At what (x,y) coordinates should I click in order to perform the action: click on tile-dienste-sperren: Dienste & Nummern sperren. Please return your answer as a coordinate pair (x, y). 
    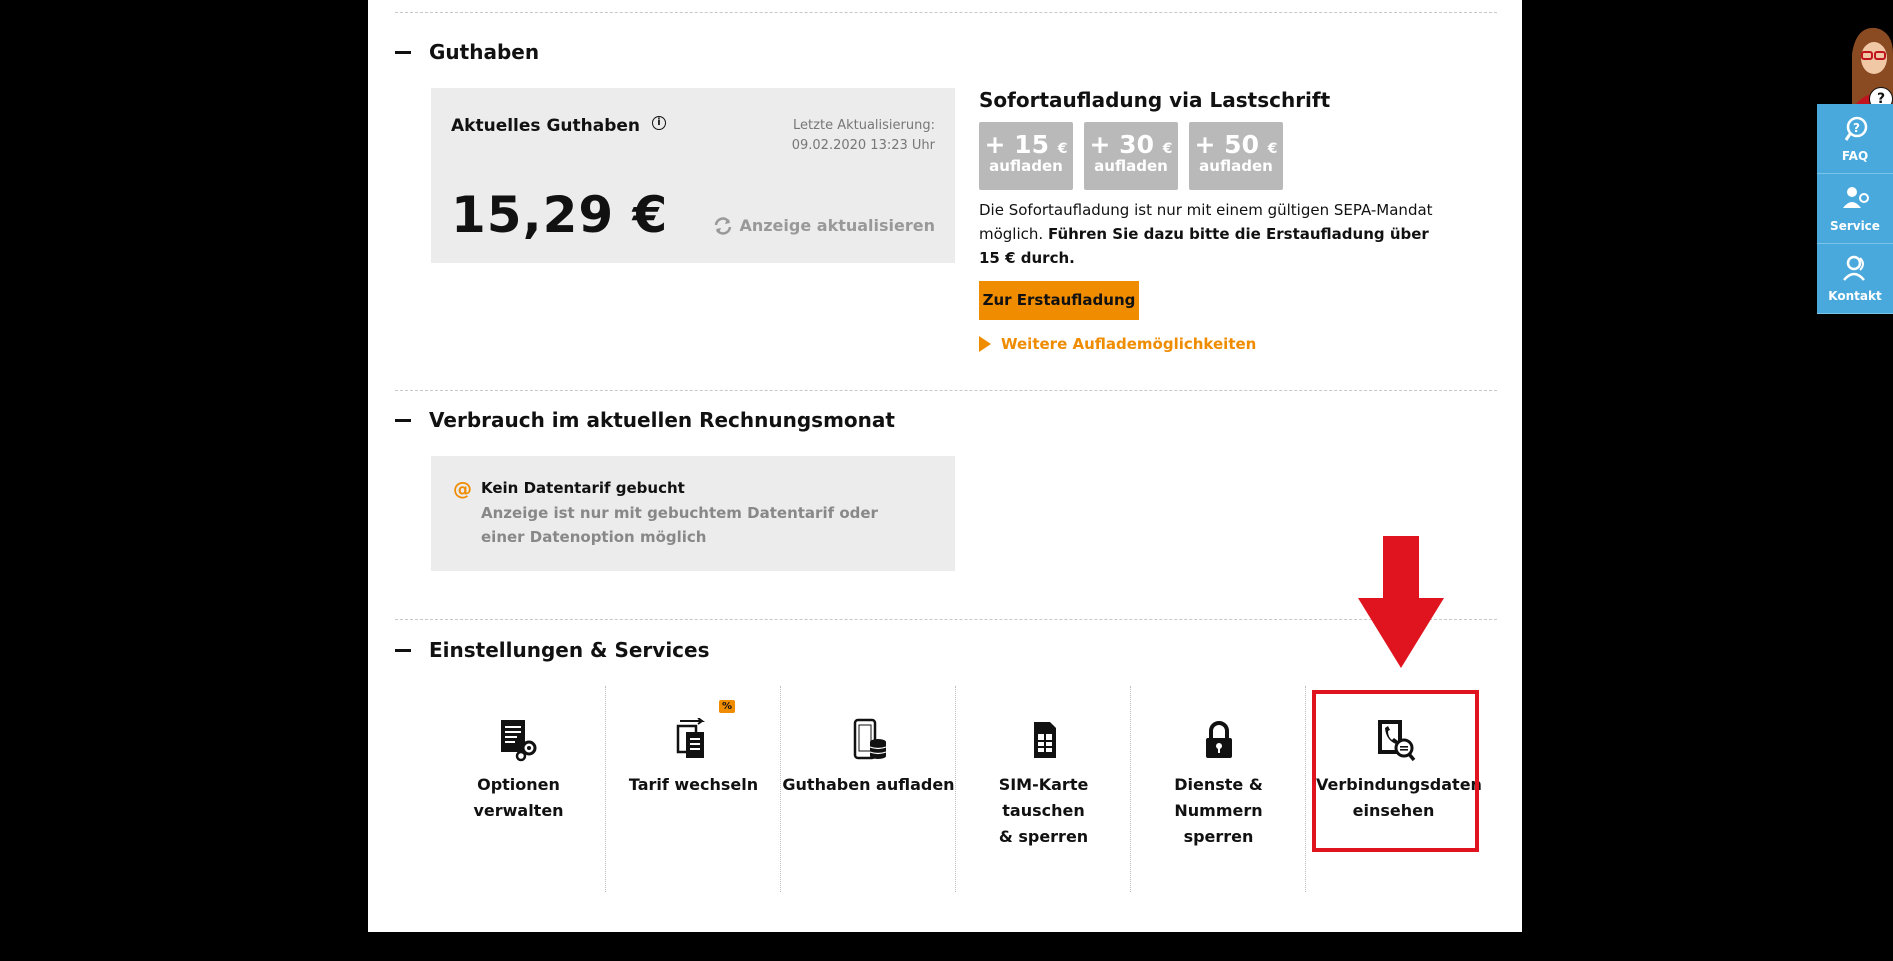
    Looking at the image, I should click on (1218, 789).